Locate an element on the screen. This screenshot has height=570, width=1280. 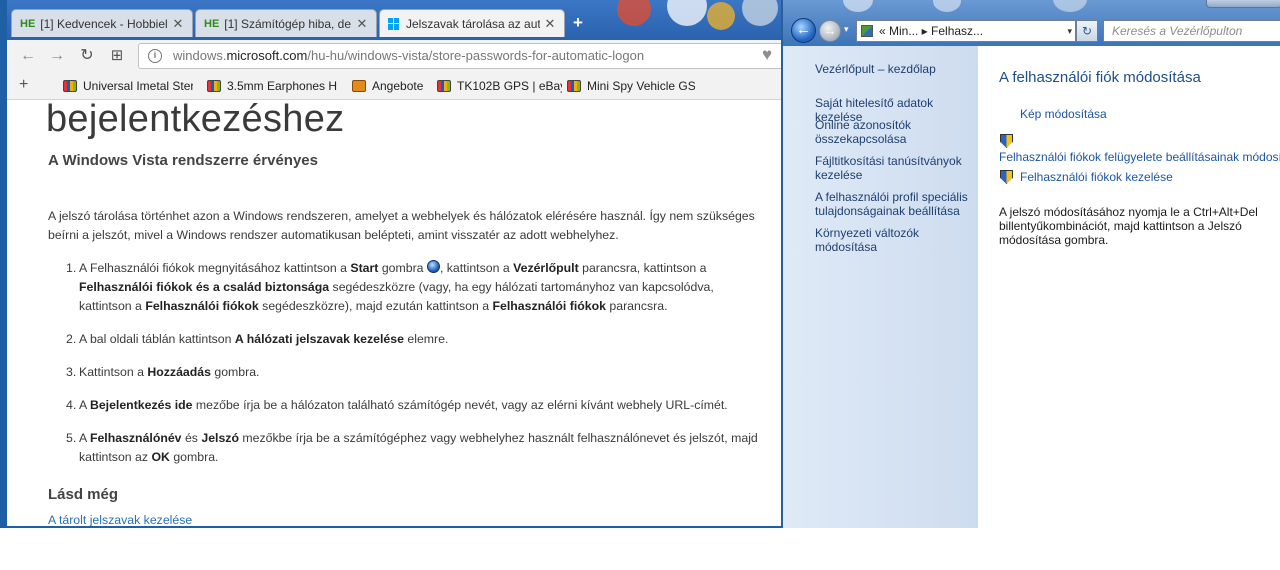
bookmark-angebote: Angebote is located at coordinates (392, 86).